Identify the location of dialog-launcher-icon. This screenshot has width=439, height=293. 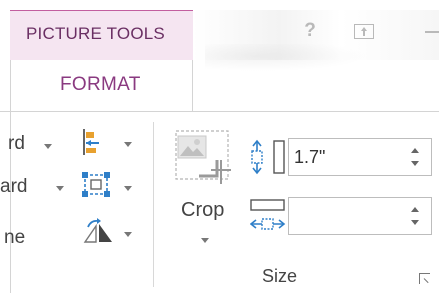
(424, 278).